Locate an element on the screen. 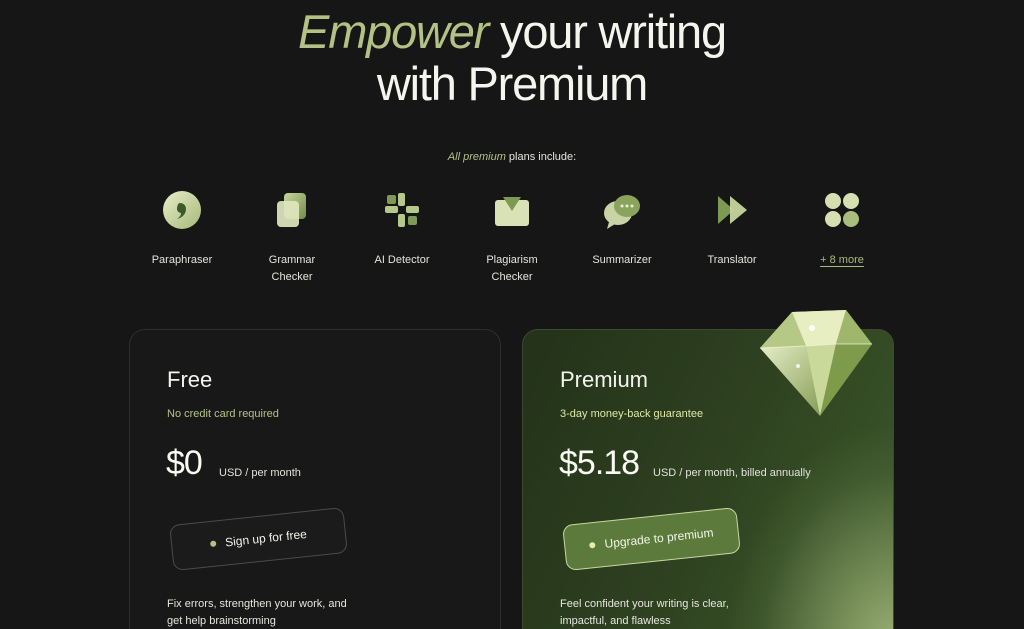  feature-grammar-checker: Grammar Checker is located at coordinates (292, 237).